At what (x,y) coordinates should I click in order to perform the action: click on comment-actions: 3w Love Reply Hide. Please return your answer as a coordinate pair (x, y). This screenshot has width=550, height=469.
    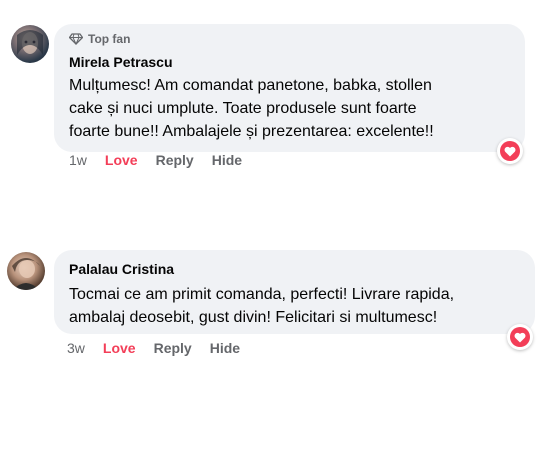
    Looking at the image, I should click on (162, 348).